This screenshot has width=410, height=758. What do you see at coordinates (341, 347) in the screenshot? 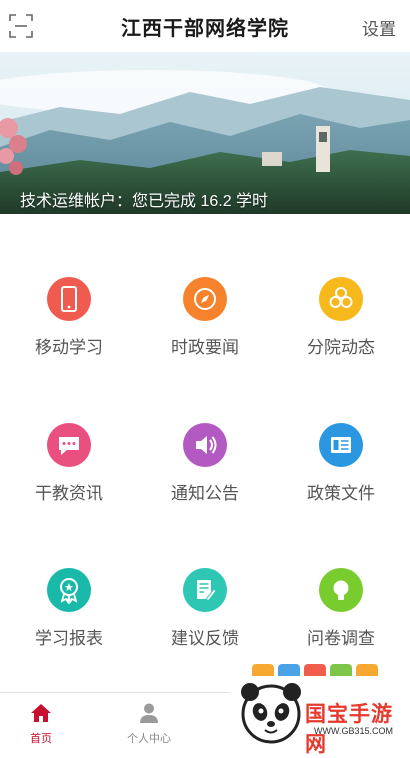
I see `menu-label: 分院动态` at bounding box center [341, 347].